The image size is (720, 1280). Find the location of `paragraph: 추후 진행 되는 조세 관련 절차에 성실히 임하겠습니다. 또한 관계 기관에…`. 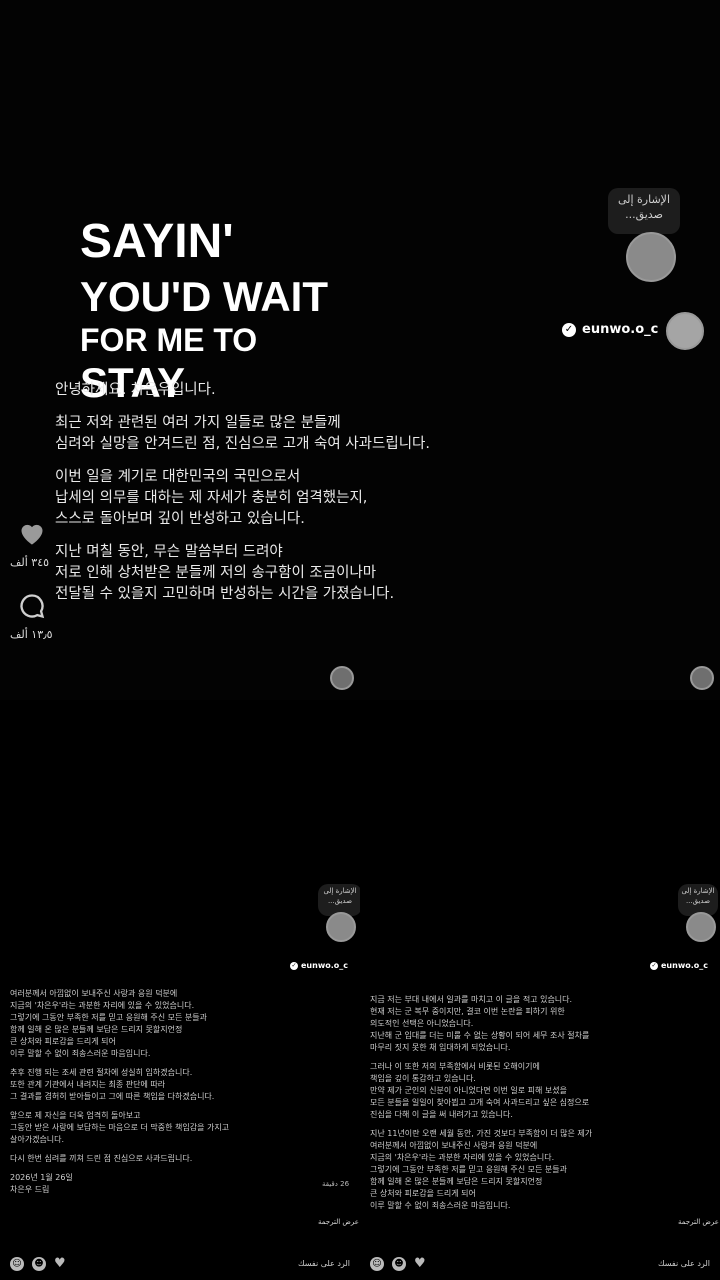

paragraph: 추후 진행 되는 조세 관련 절차에 성실히 임하겠습니다. 또한 관계 기관에… is located at coordinates (112, 1084).